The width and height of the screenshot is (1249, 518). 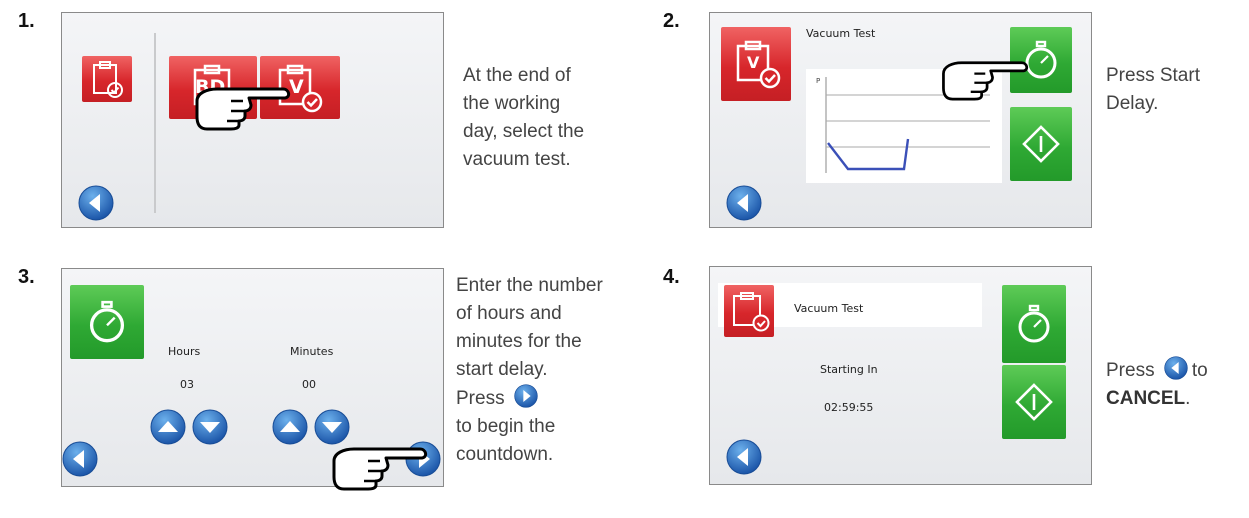 I want to click on forward-arrow-icon, so click(x=526, y=396).